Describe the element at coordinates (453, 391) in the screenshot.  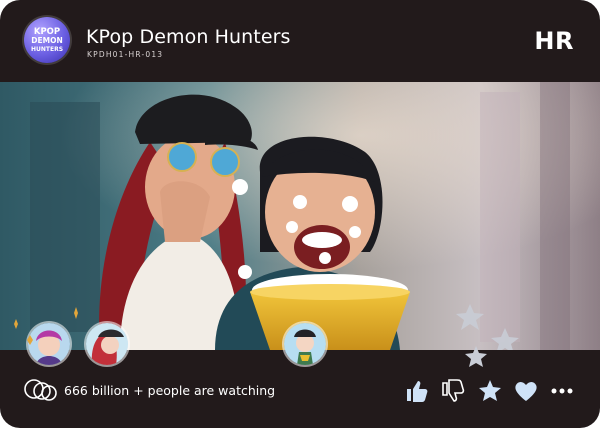
I see `thumbs-down-icon` at that location.